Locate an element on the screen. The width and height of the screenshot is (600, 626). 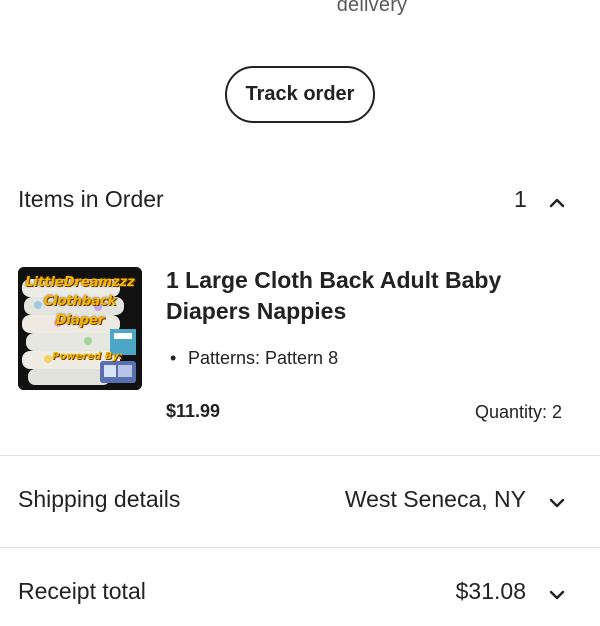
items-count: 1 is located at coordinates (520, 199).